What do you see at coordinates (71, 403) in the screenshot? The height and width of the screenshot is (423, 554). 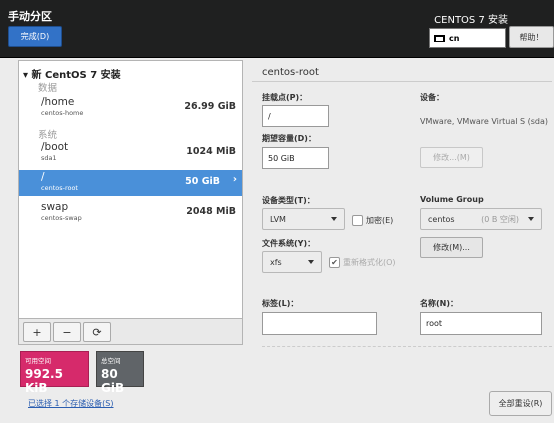 I see `selected-storage-link: 已选择 1 个存储设备(S)` at bounding box center [71, 403].